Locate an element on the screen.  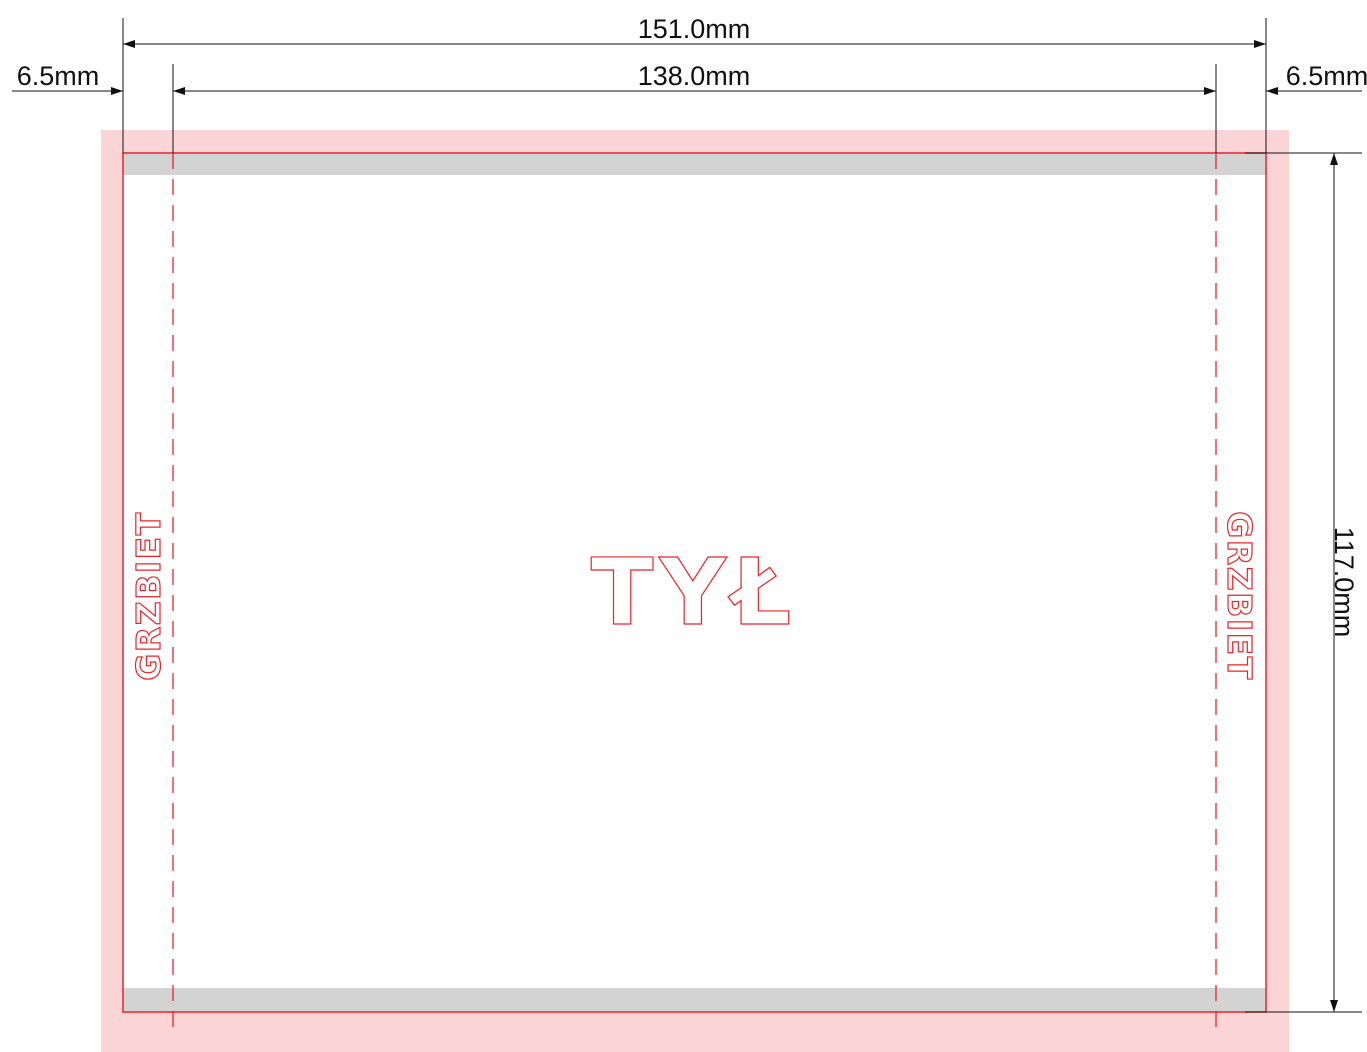
top-fold-band is located at coordinates (694, 164).